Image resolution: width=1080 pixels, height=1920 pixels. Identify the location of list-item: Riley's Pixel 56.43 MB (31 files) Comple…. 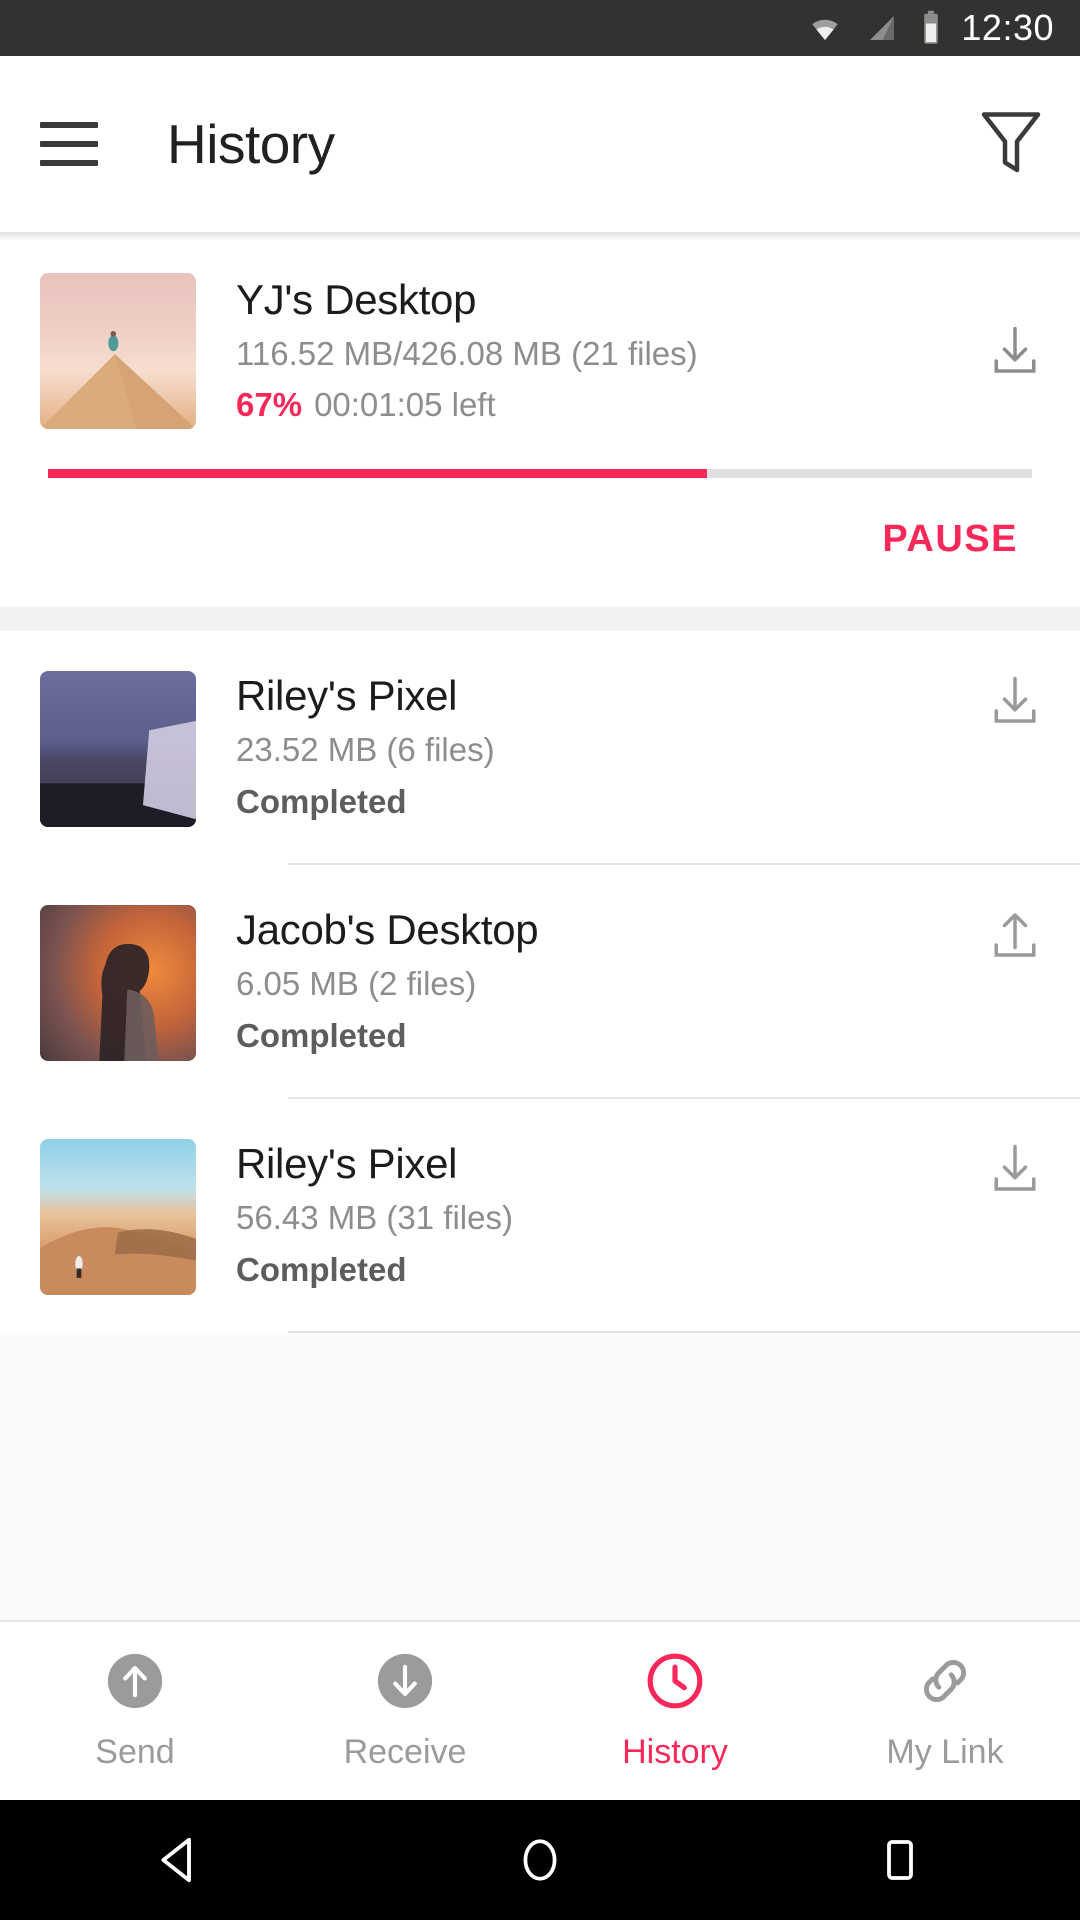
(540, 1216).